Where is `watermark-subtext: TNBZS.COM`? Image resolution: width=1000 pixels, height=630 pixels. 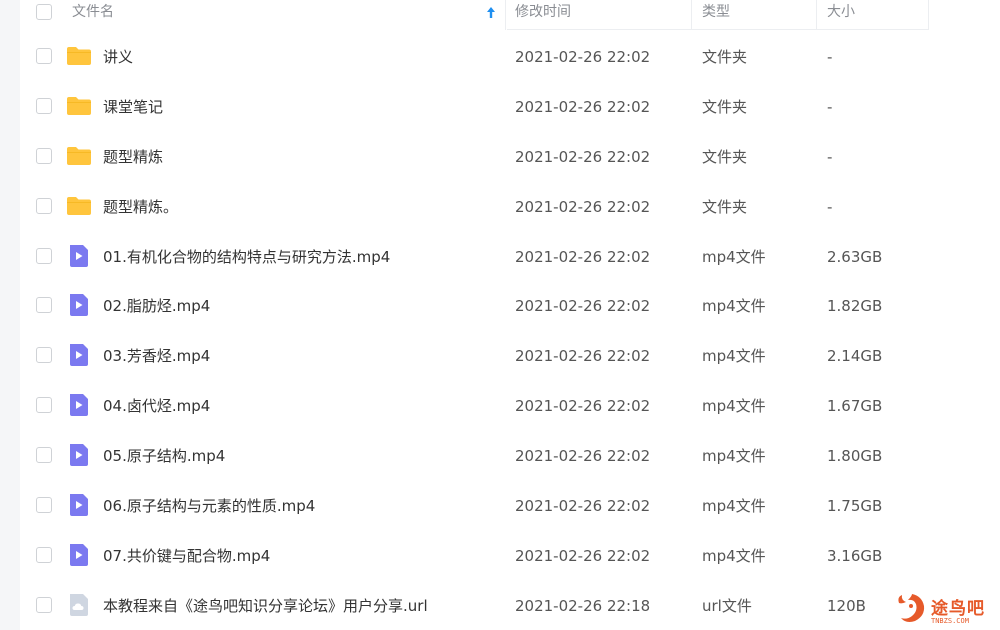
watermark-subtext: TNBZS.COM is located at coordinates (950, 621).